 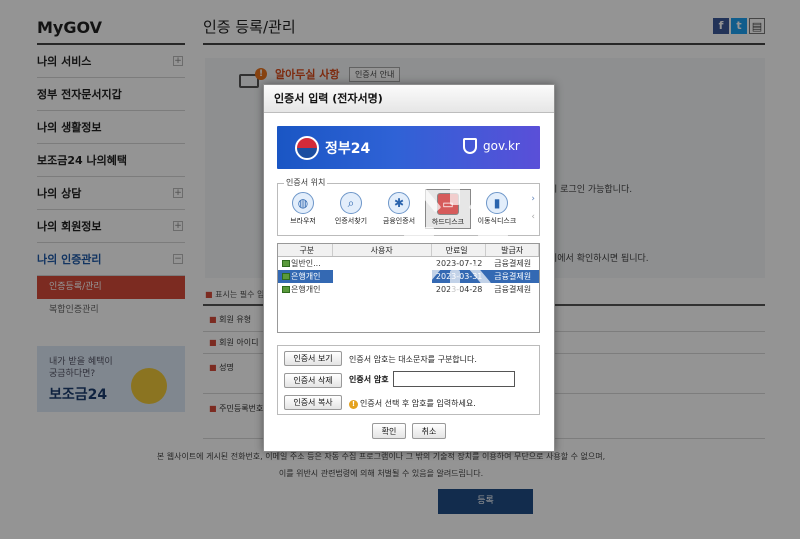 What do you see at coordinates (307, 148) in the screenshot?
I see `taegeuk-logo-icon` at bounding box center [307, 148].